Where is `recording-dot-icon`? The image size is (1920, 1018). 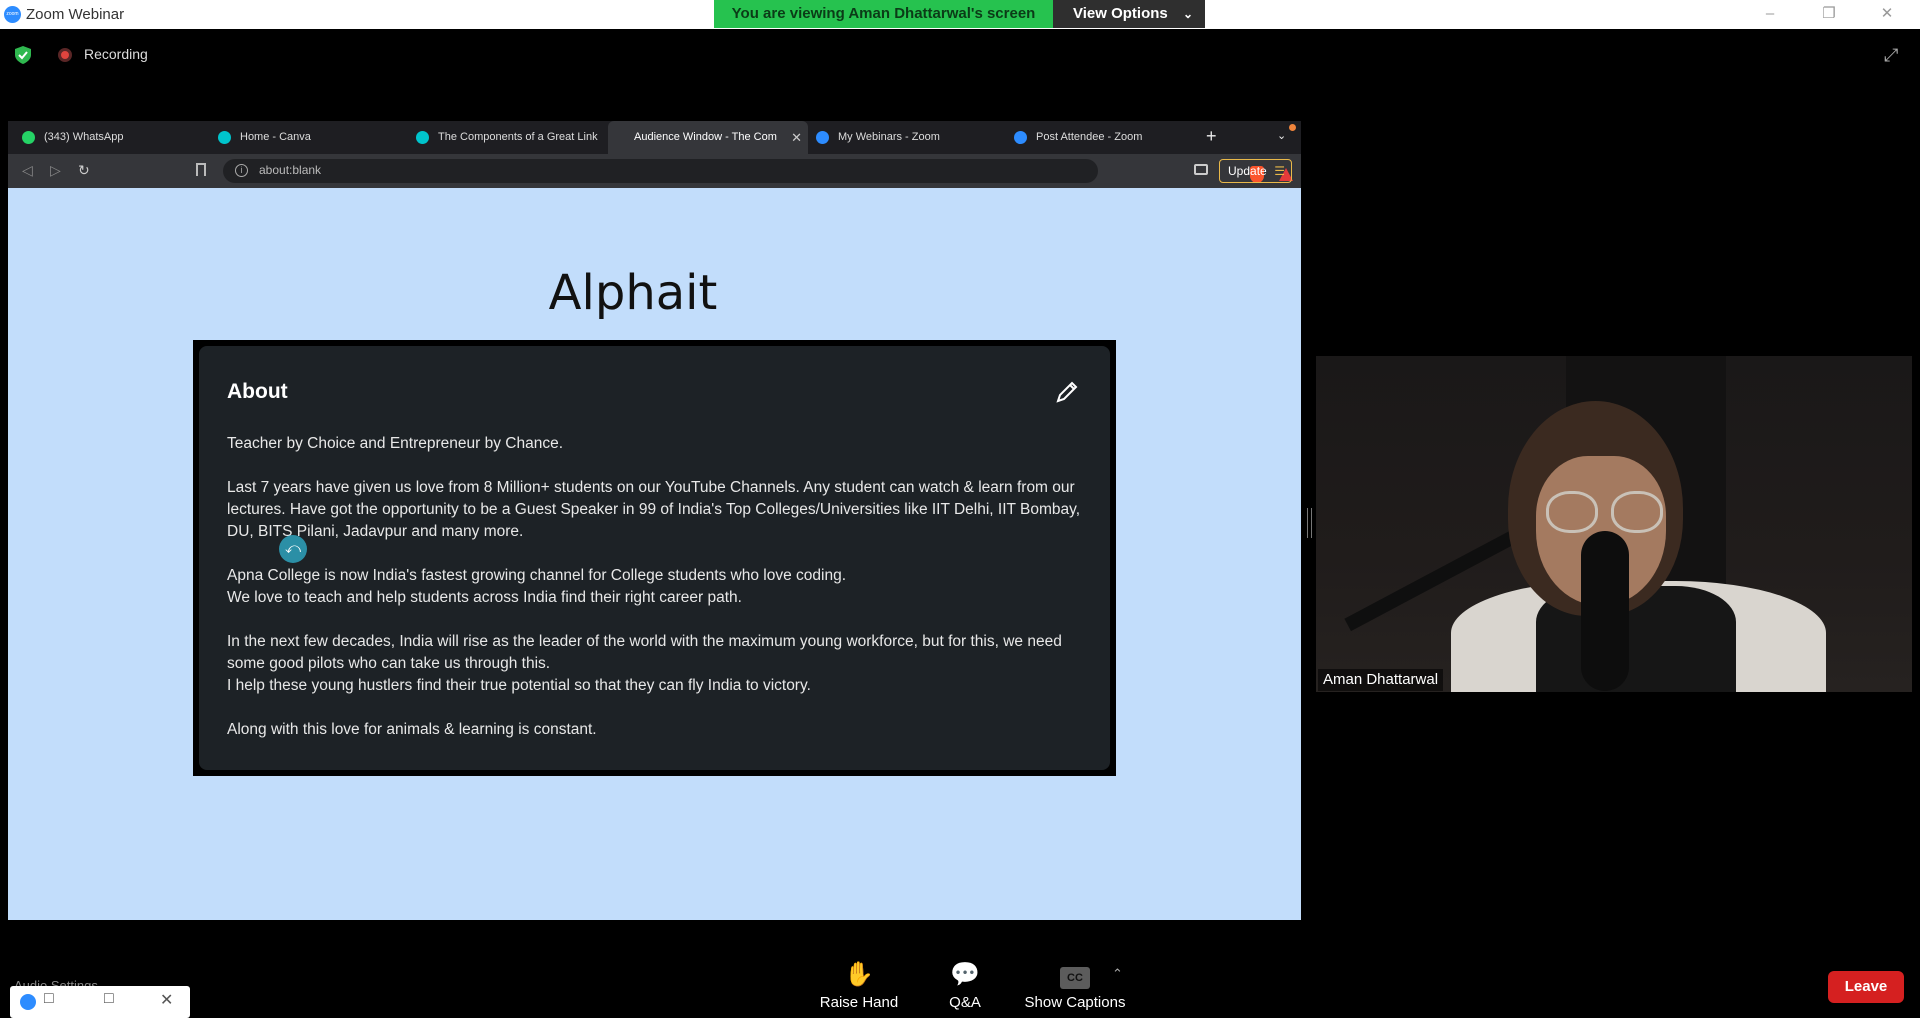 recording-dot-icon is located at coordinates (65, 55).